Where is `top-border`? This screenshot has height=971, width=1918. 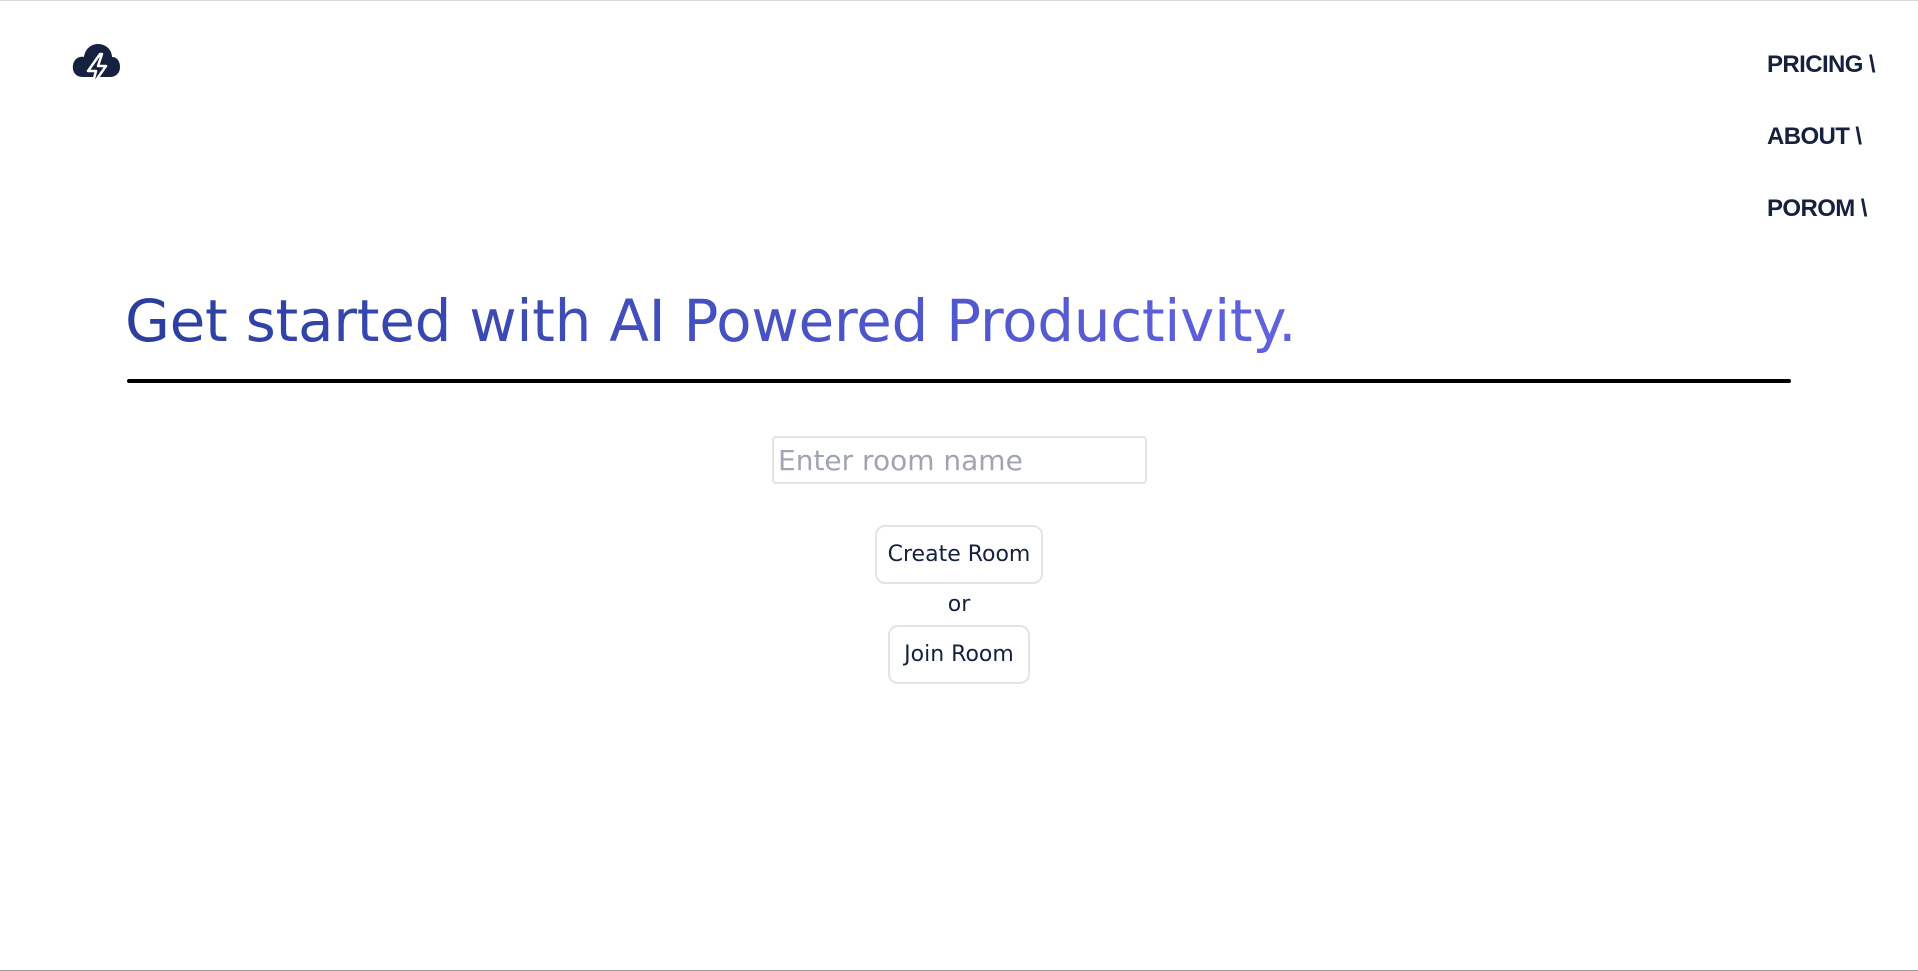
top-border is located at coordinates (959, 0).